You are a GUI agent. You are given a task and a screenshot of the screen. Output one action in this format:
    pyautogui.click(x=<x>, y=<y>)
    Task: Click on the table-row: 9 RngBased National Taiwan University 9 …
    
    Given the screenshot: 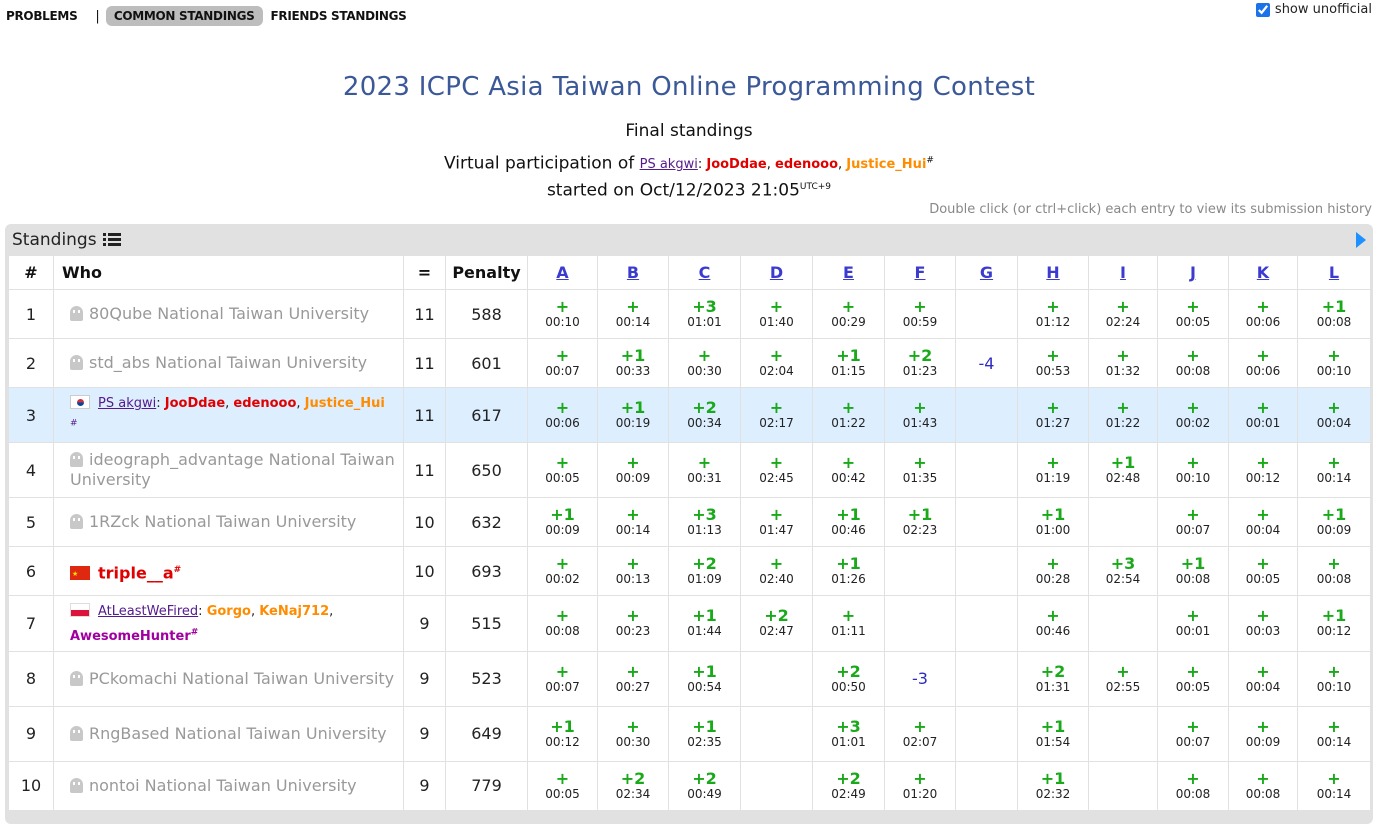 What is the action you would take?
    pyautogui.click(x=689, y=733)
    